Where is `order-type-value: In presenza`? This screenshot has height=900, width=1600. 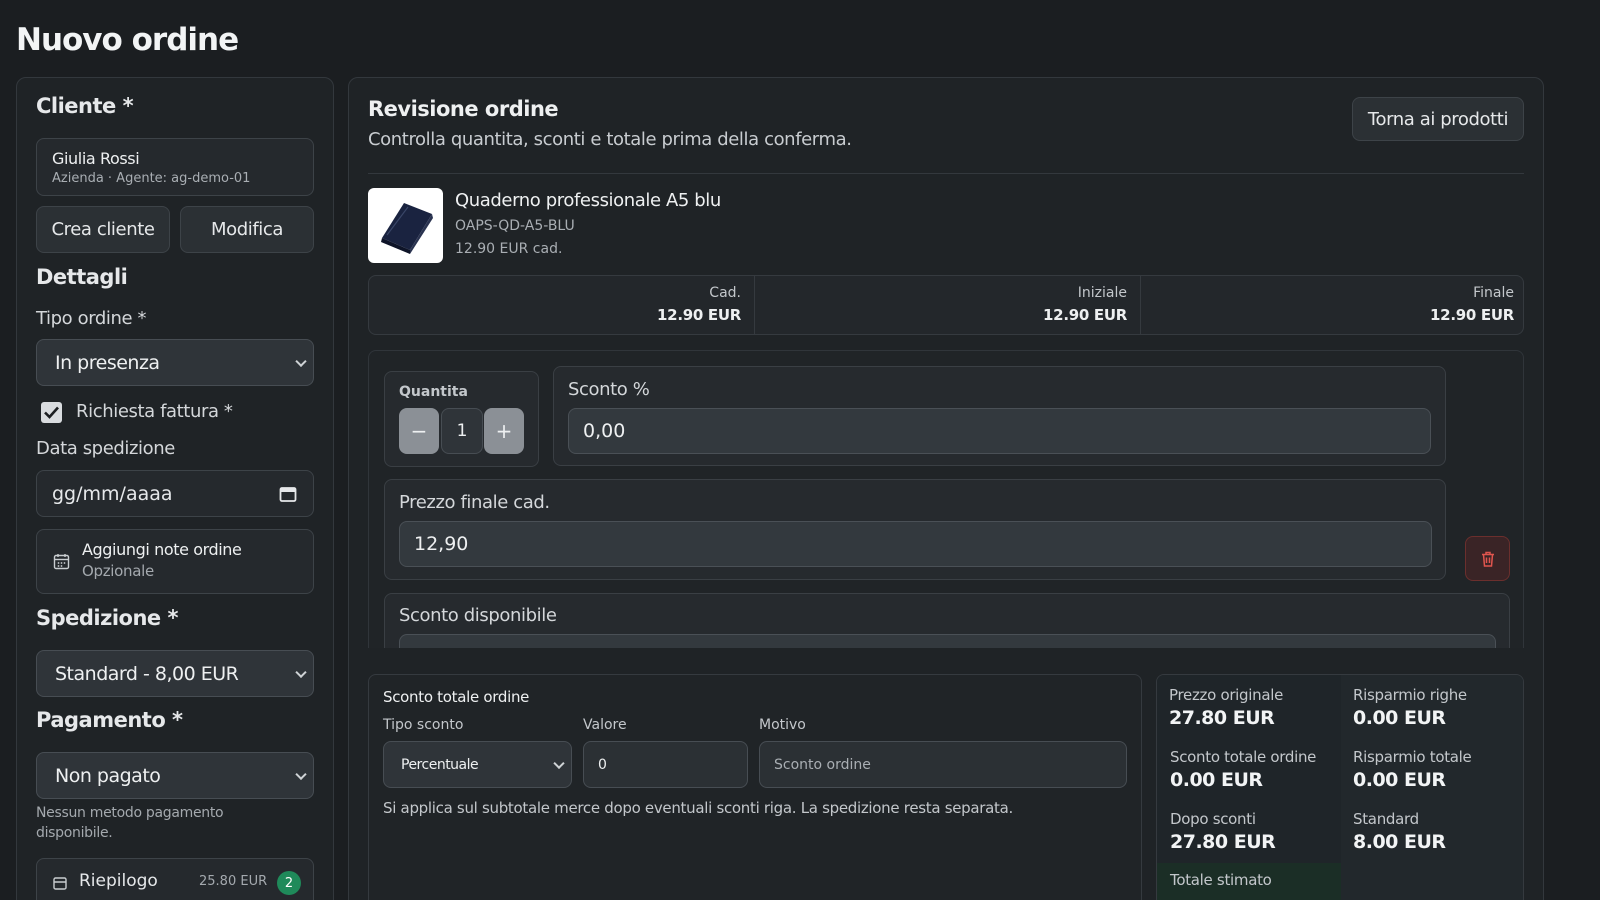
order-type-value: In presenza is located at coordinates (107, 362).